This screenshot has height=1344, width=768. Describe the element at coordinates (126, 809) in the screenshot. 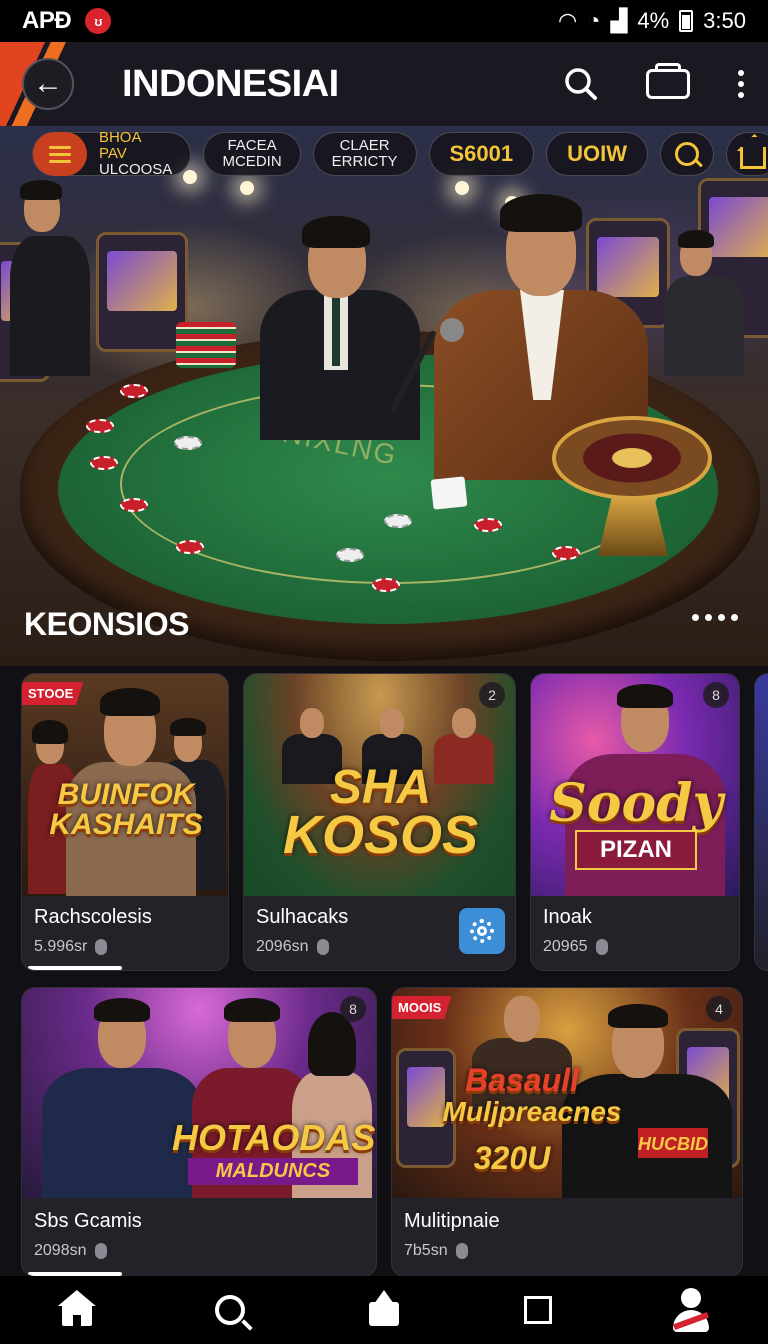

I see `game-logo: BUINFOK KASHAITS` at that location.